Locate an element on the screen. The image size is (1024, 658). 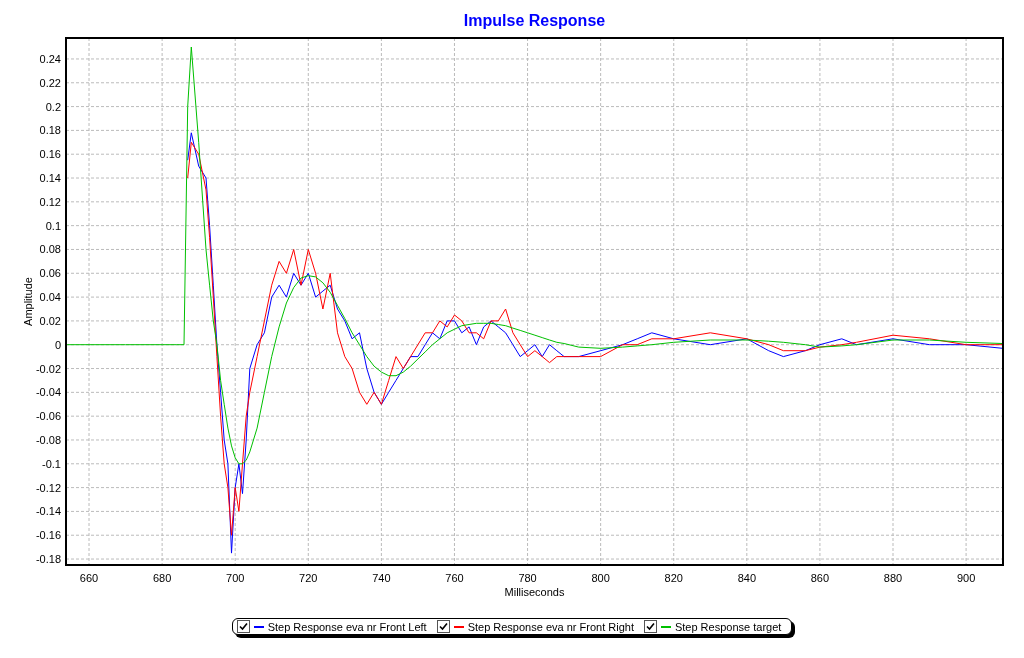
axis-tick-label: 0.22 is located at coordinates (50, 82).